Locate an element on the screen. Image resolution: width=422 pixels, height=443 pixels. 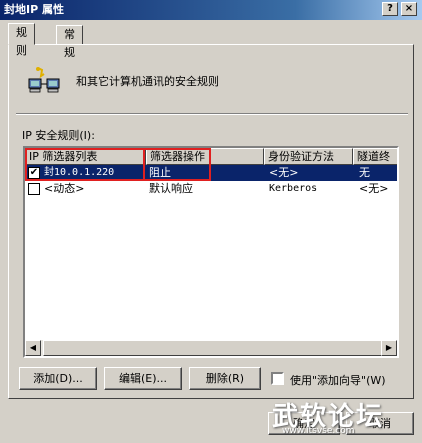
horizontal-scrollbar: ◀ ▶ is located at coordinates (211, 348).